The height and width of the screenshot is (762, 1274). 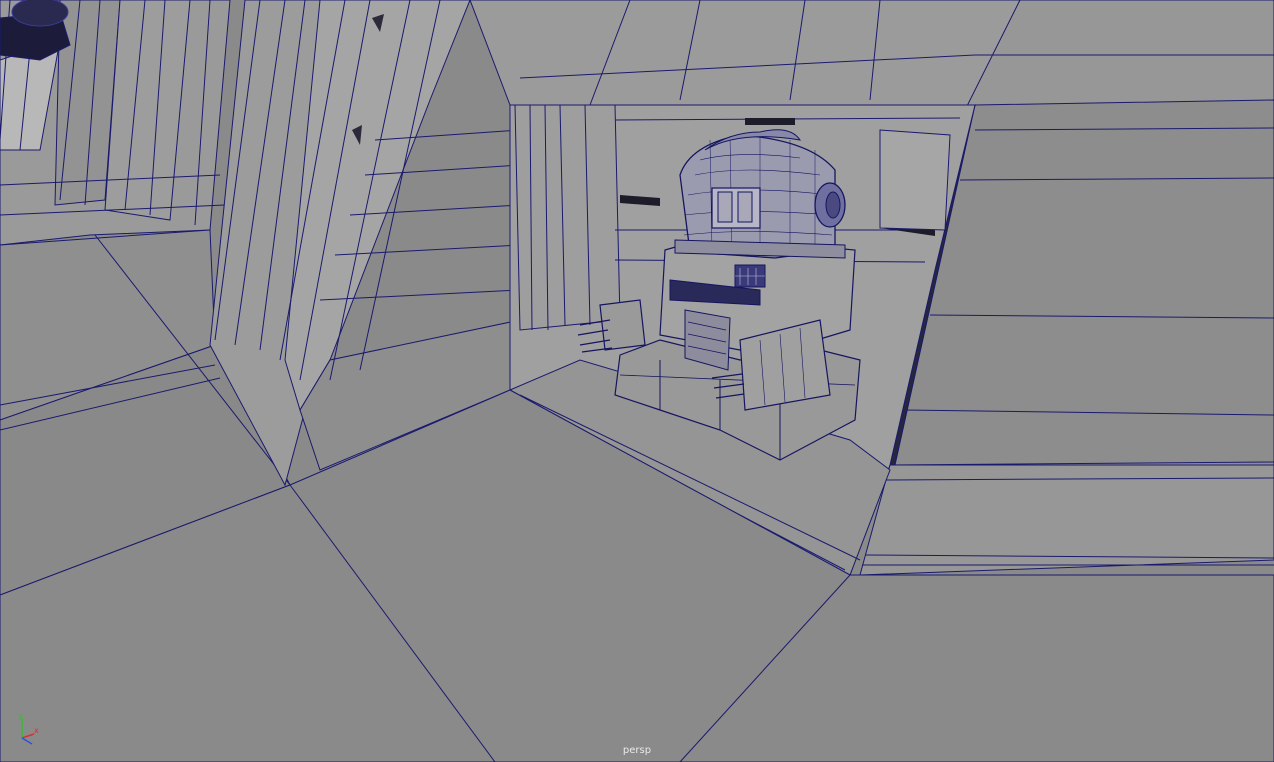 What do you see at coordinates (20, 716) in the screenshot?
I see `axis-y-label: y` at bounding box center [20, 716].